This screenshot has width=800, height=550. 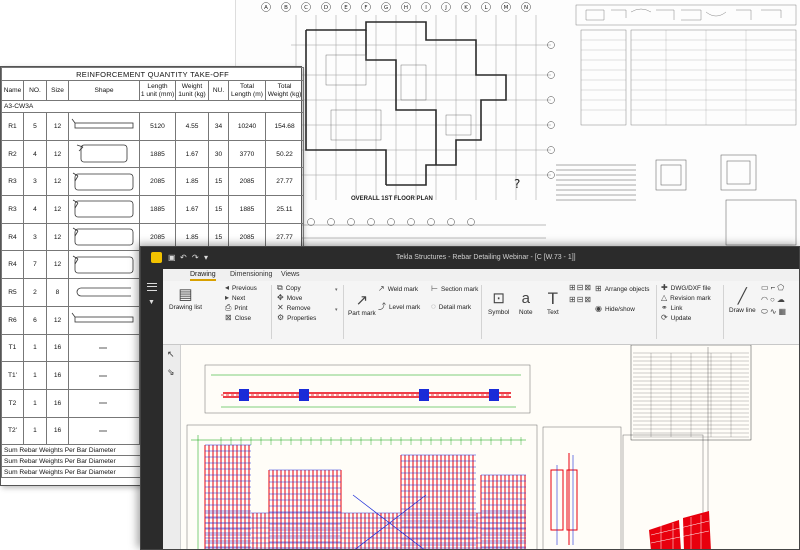 What do you see at coordinates (238, 318) in the screenshot?
I see `close-button: ⊠ Close` at bounding box center [238, 318].